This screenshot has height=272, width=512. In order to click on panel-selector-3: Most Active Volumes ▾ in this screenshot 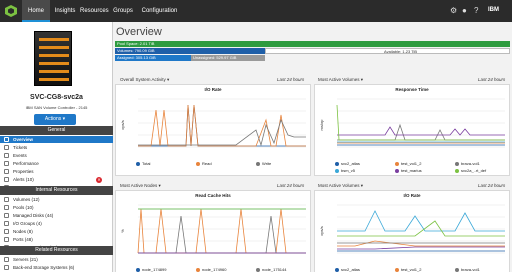, I will do `click(340, 186)`.